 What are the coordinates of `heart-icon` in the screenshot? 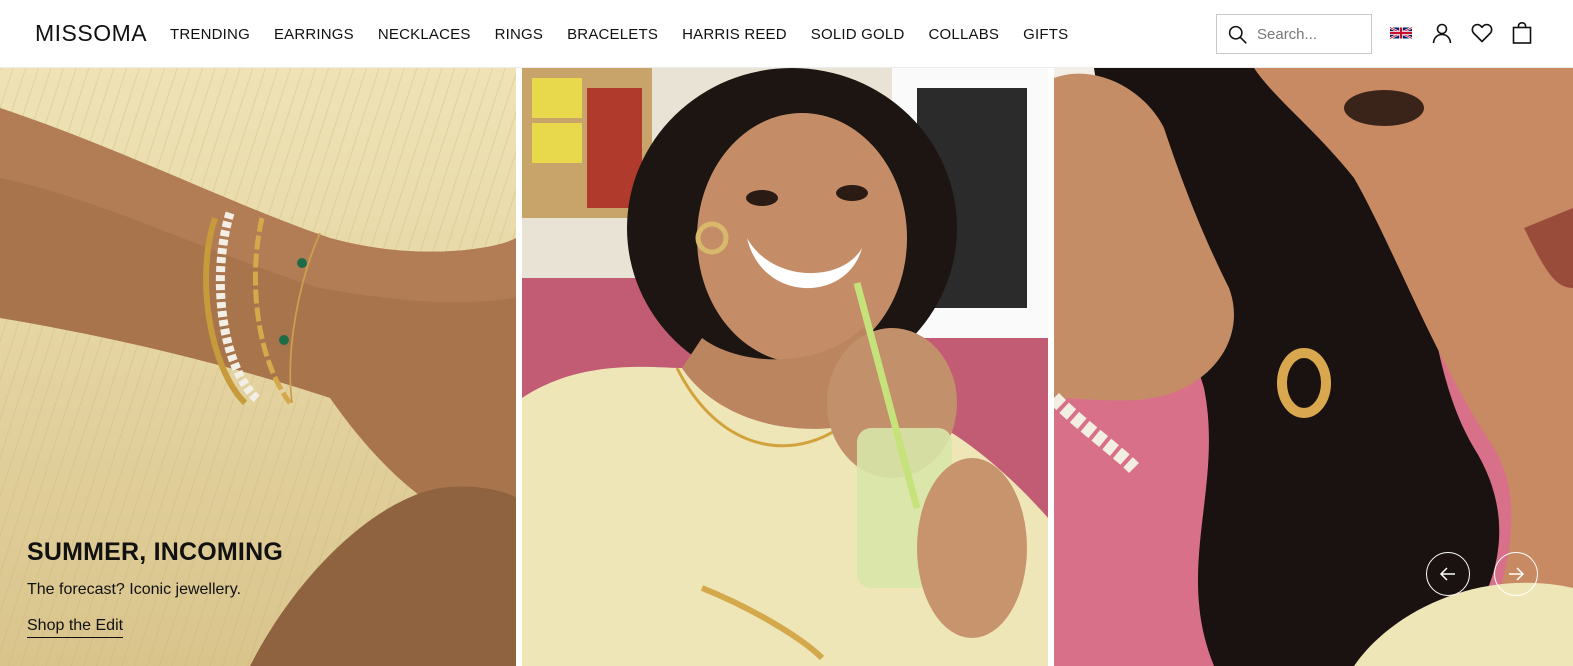 It's located at (1482, 33).